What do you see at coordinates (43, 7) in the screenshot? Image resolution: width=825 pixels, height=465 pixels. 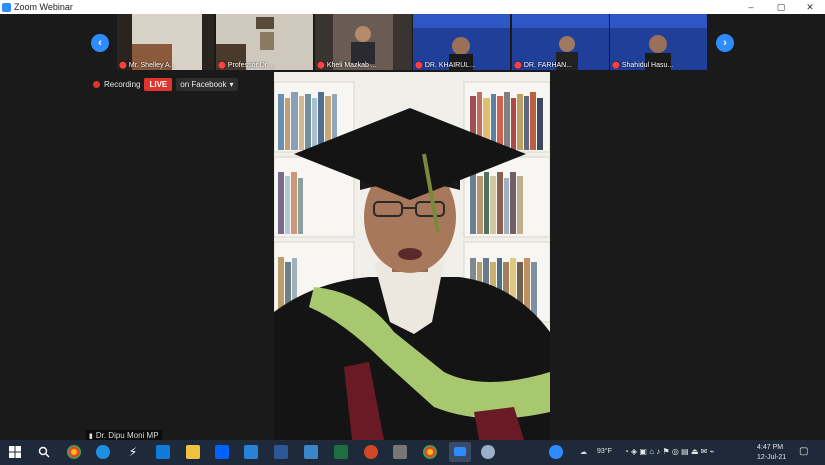 I see `window-title: Zoom Webinar` at bounding box center [43, 7].